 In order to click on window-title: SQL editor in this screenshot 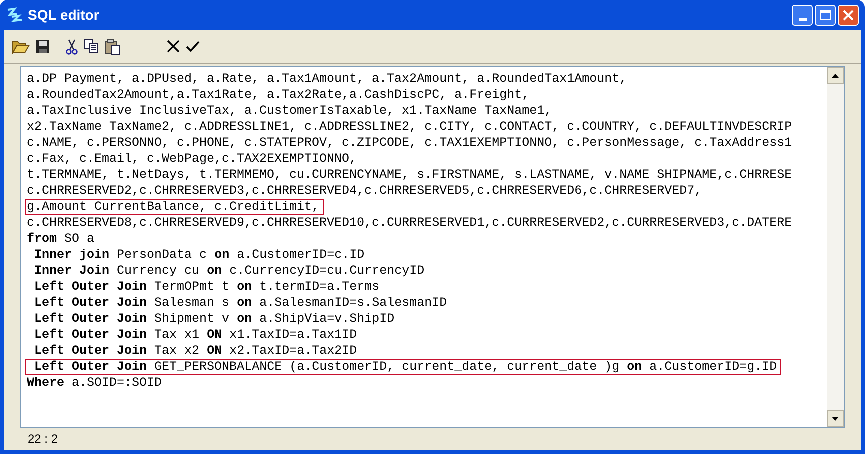, I will do `click(64, 15)`.